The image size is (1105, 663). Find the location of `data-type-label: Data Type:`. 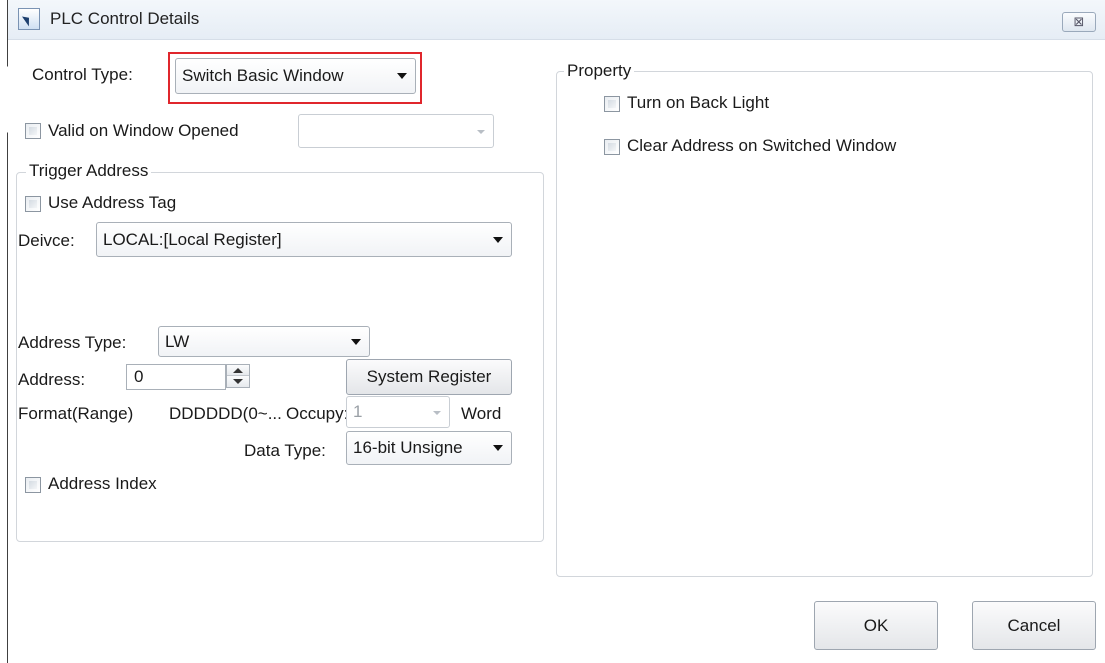

data-type-label: Data Type: is located at coordinates (285, 450).